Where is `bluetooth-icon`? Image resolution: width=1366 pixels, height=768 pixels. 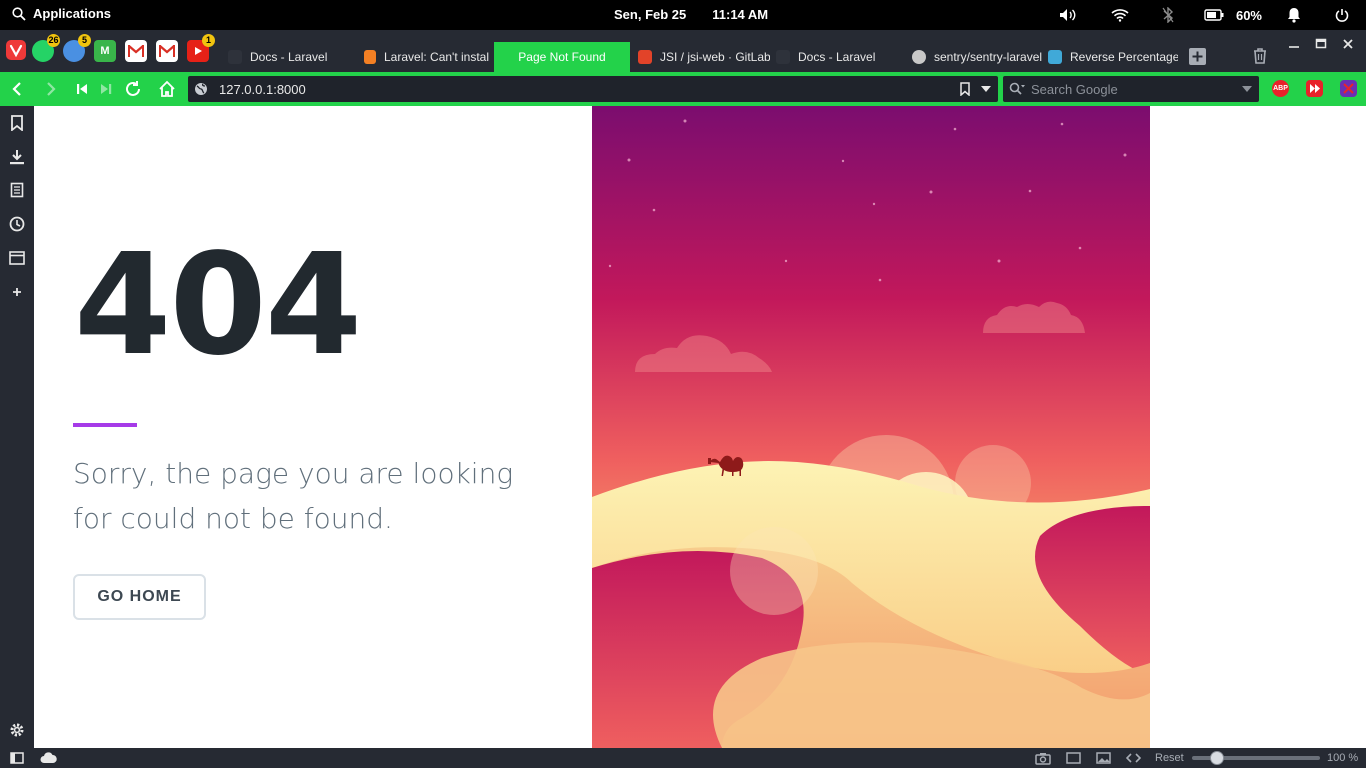
bluetooth-icon is located at coordinates (1168, 15).